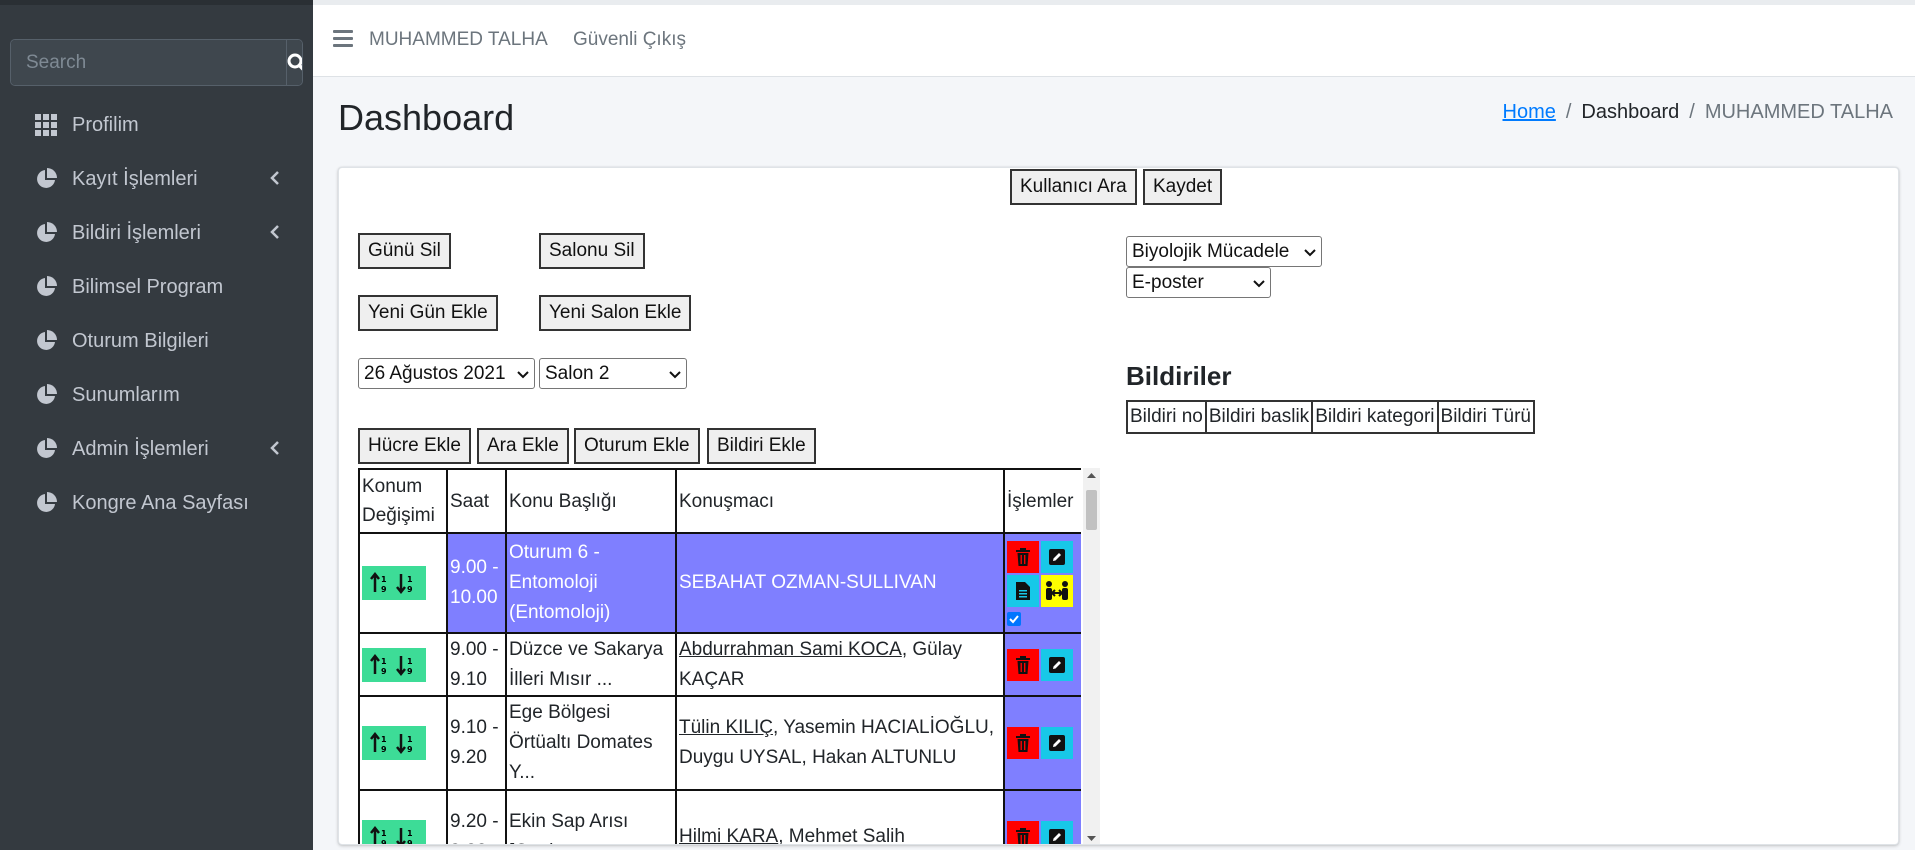  I want to click on speaker-link: Hilmi KARA, so click(728, 835).